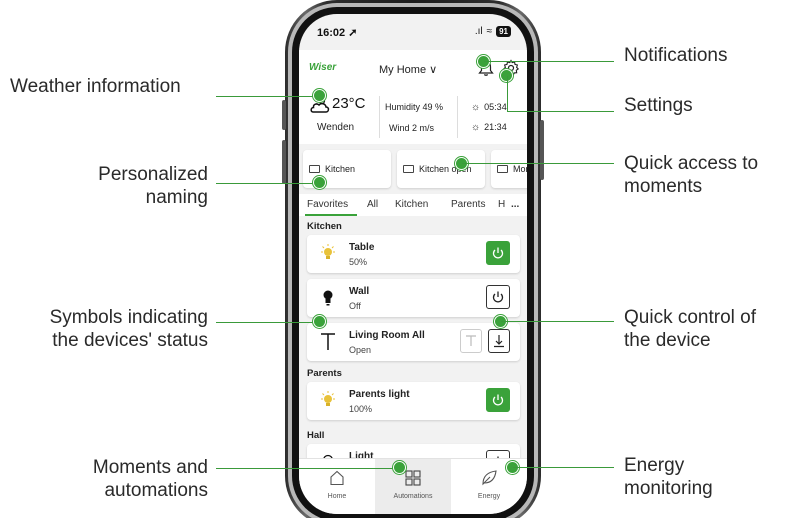 This screenshot has height=518, width=794. Describe the element at coordinates (503, 31) in the screenshot. I see `battery-icon: 91` at that location.